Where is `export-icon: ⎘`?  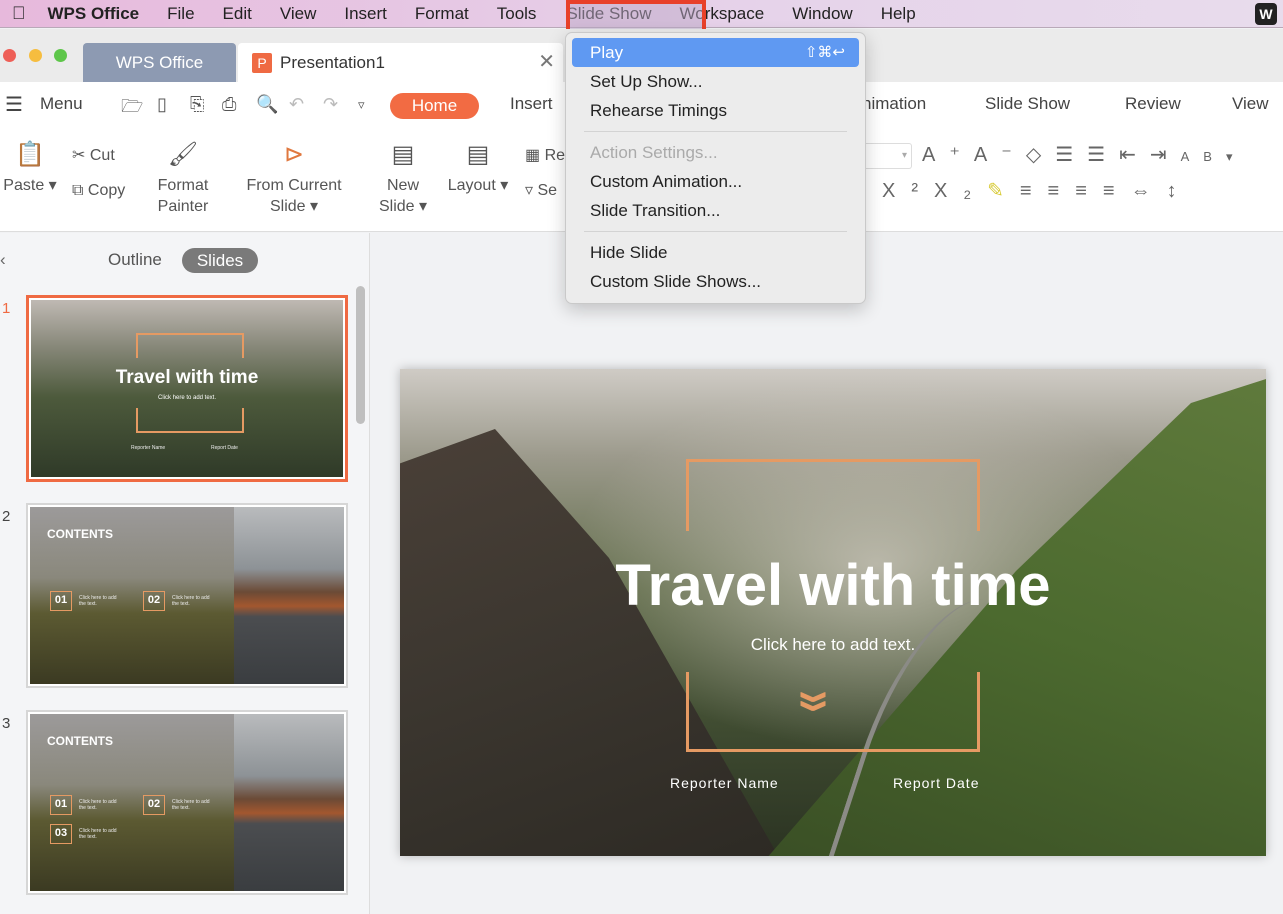 export-icon: ⎘ is located at coordinates (197, 104).